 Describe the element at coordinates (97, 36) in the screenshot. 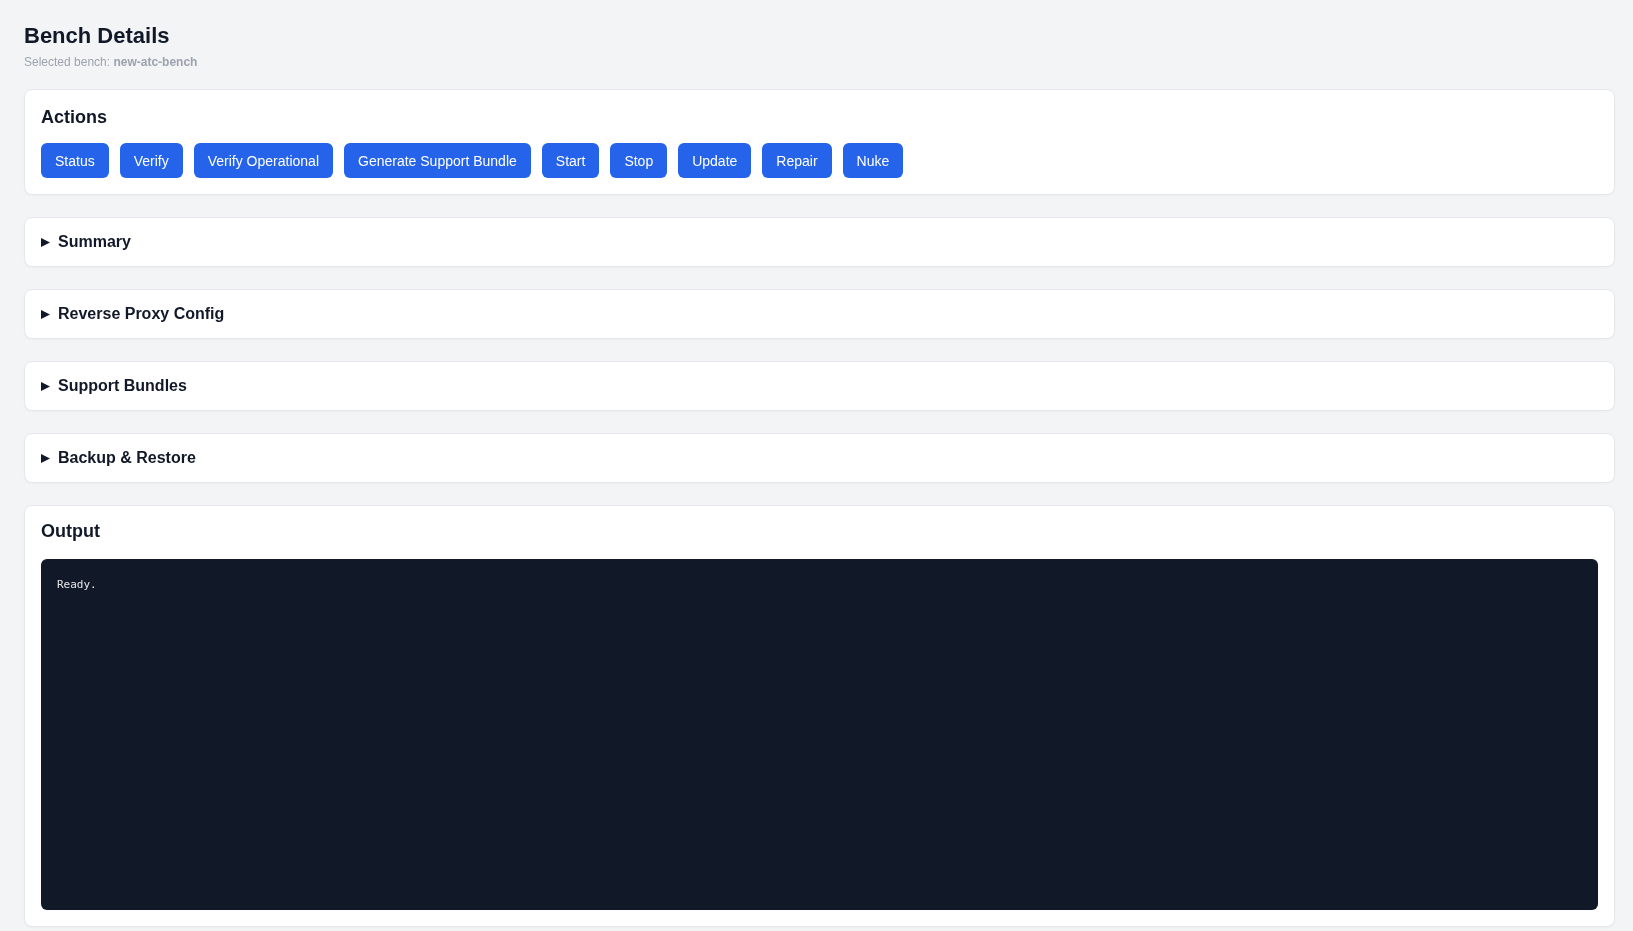

I see `page-title: Bench Details` at that location.